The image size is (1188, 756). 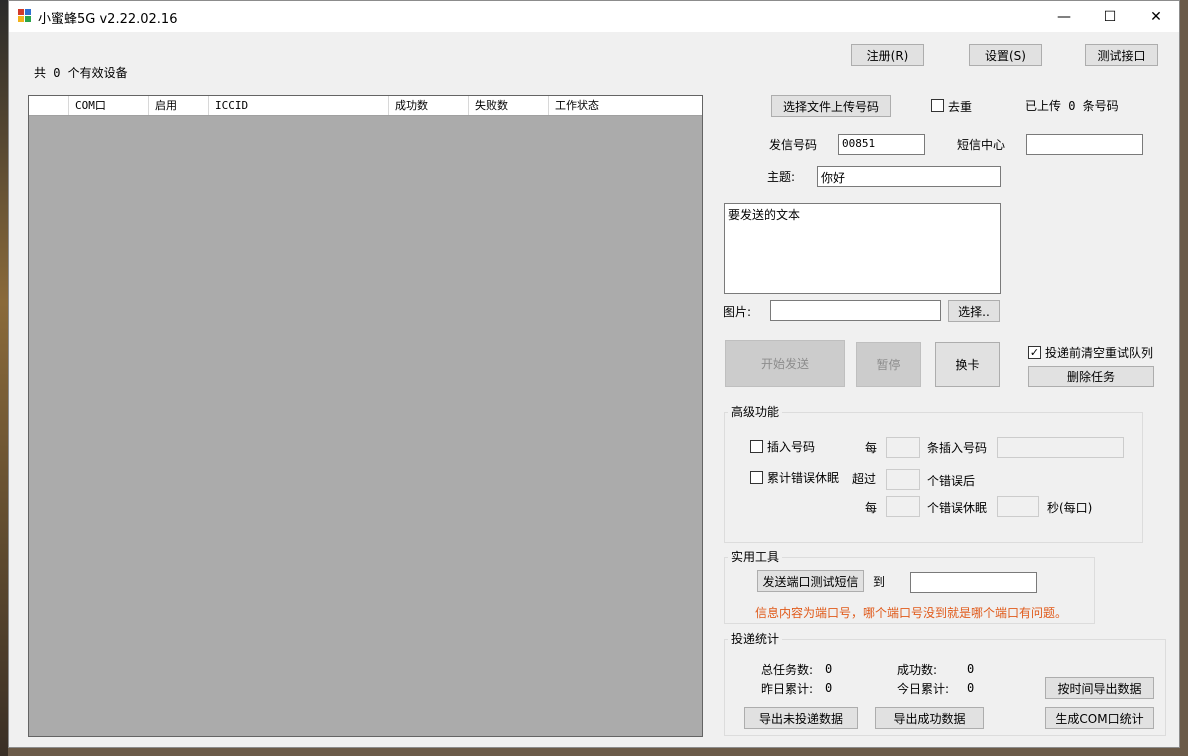 I want to click on device-count: 共 0 个有效设备, so click(x=81, y=73).